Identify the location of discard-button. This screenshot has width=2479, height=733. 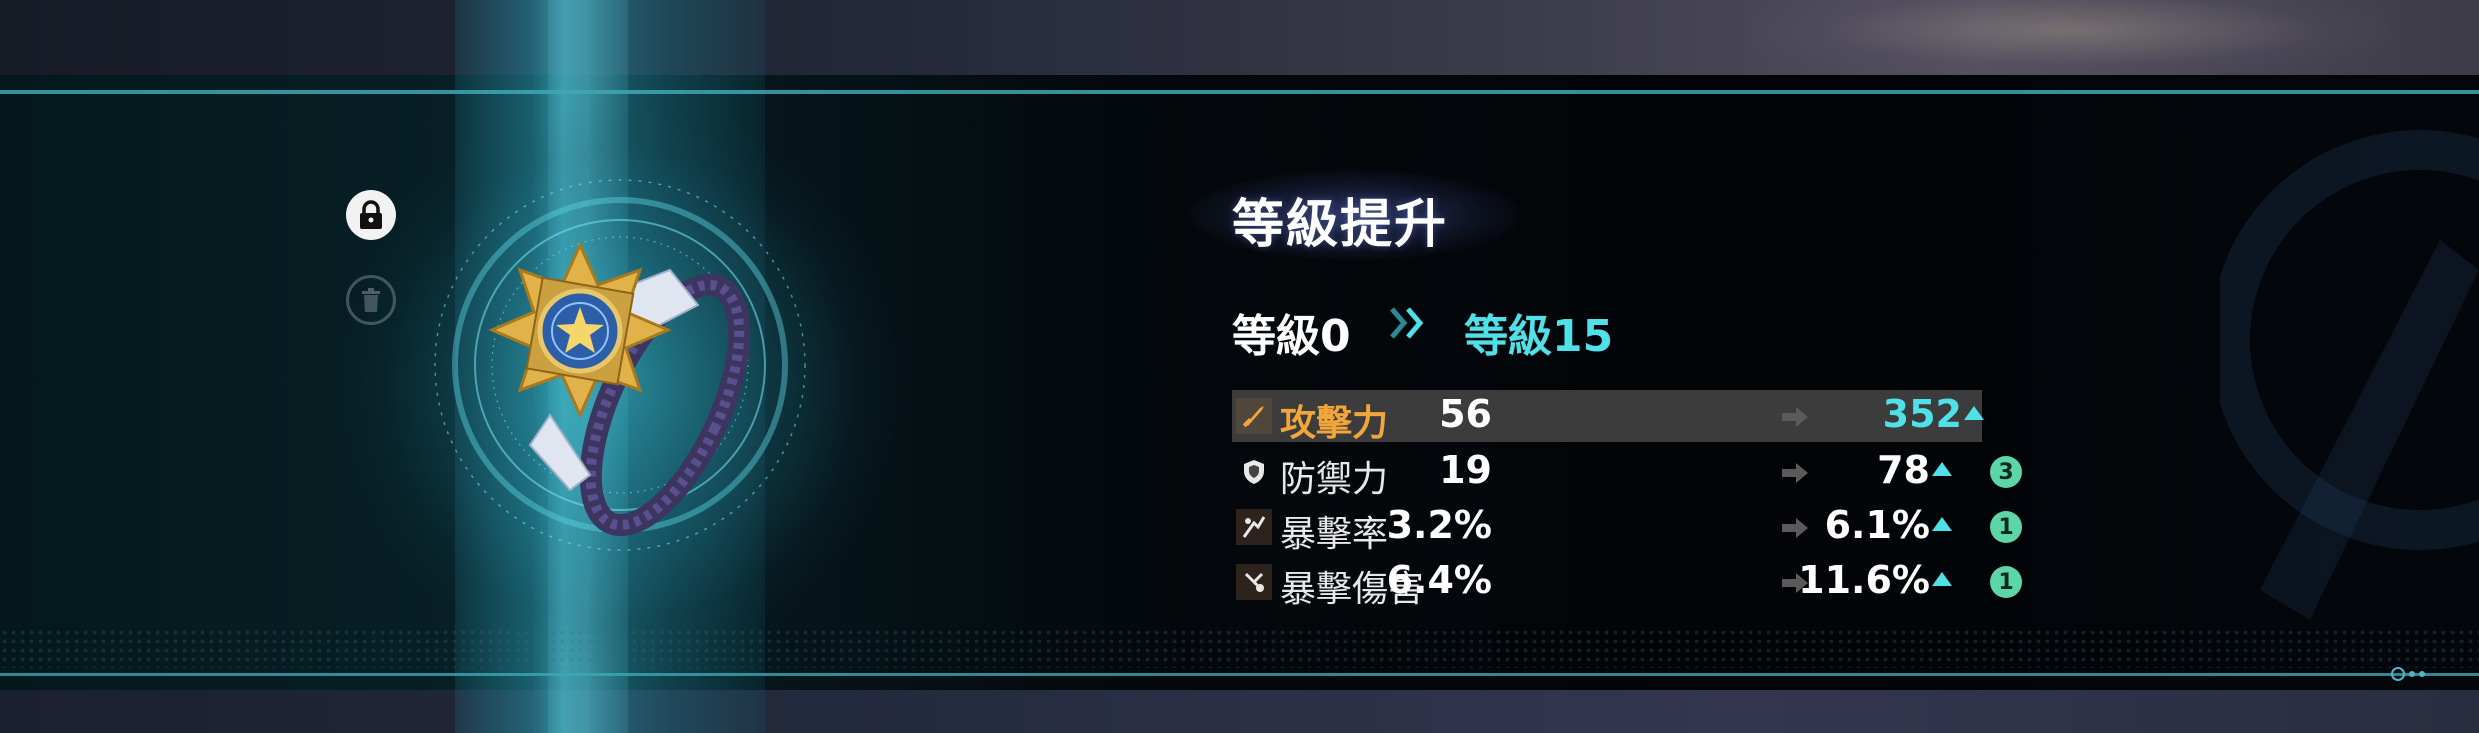
(371, 300).